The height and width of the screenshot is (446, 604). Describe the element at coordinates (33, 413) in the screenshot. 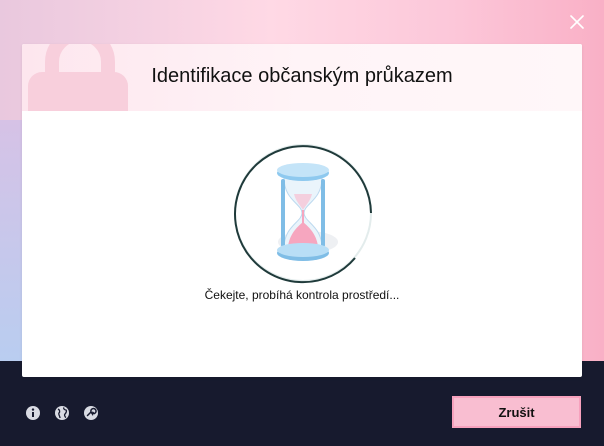

I see `info-icon` at that location.